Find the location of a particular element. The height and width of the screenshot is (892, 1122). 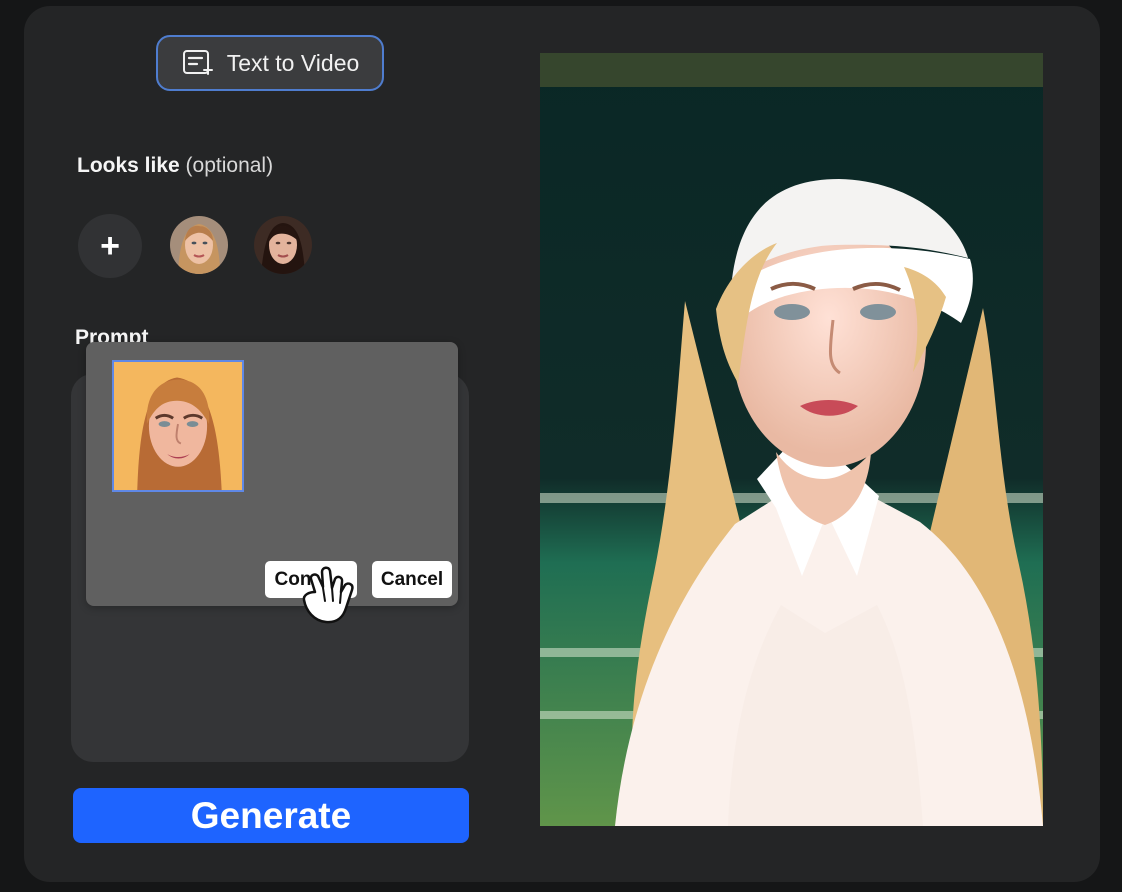

text-to-video-icon is located at coordinates (197, 62).